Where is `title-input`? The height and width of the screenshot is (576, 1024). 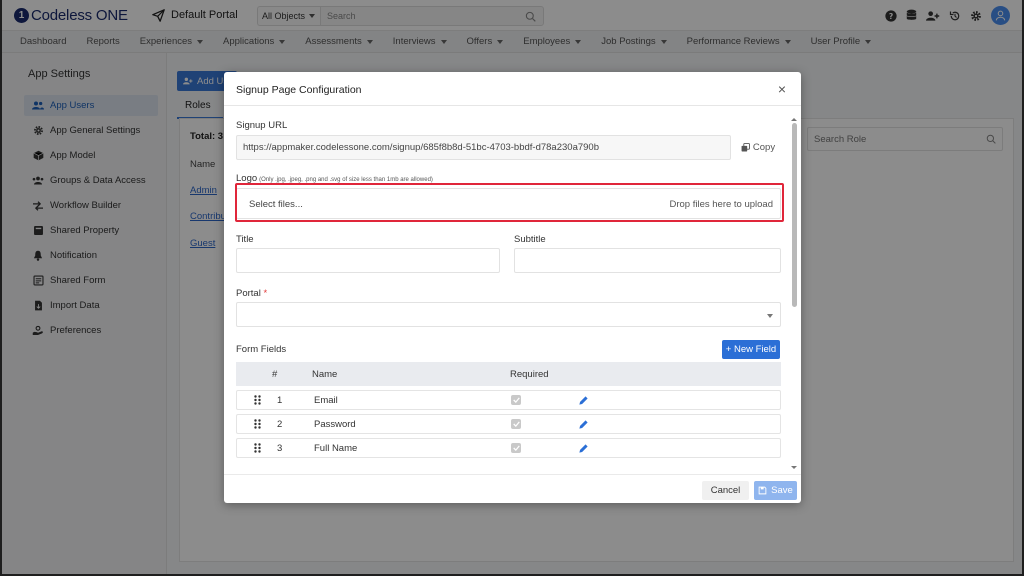 title-input is located at coordinates (368, 260).